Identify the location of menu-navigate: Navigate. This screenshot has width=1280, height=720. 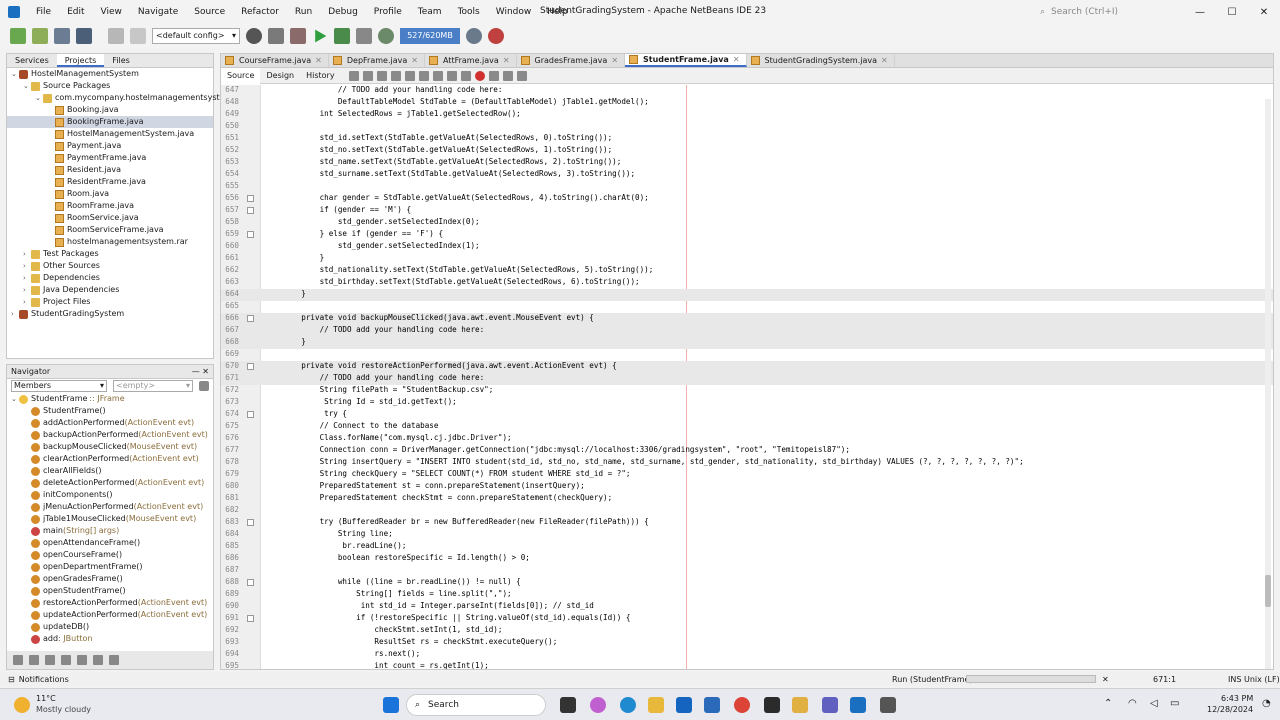
(158, 12).